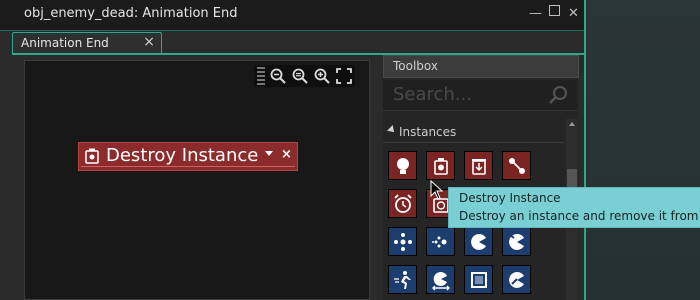  Describe the element at coordinates (415, 66) in the screenshot. I see `toolbox-title: Toolbox` at that location.